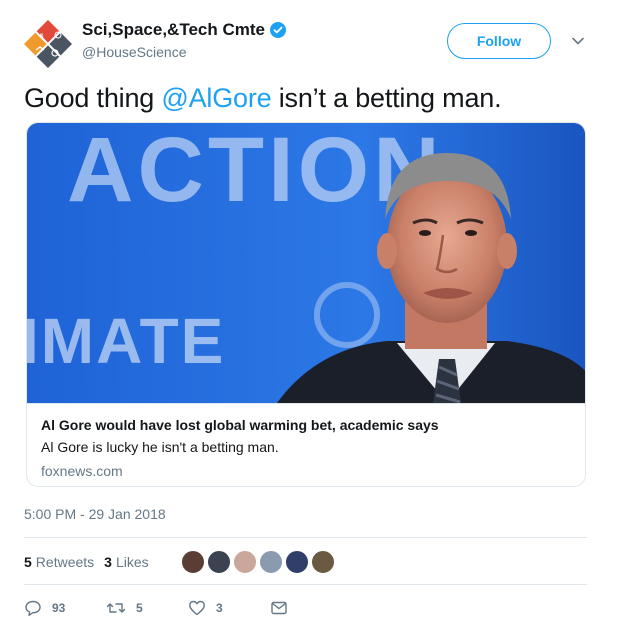  What do you see at coordinates (219, 608) in the screenshot?
I see `like-count: 3` at bounding box center [219, 608].